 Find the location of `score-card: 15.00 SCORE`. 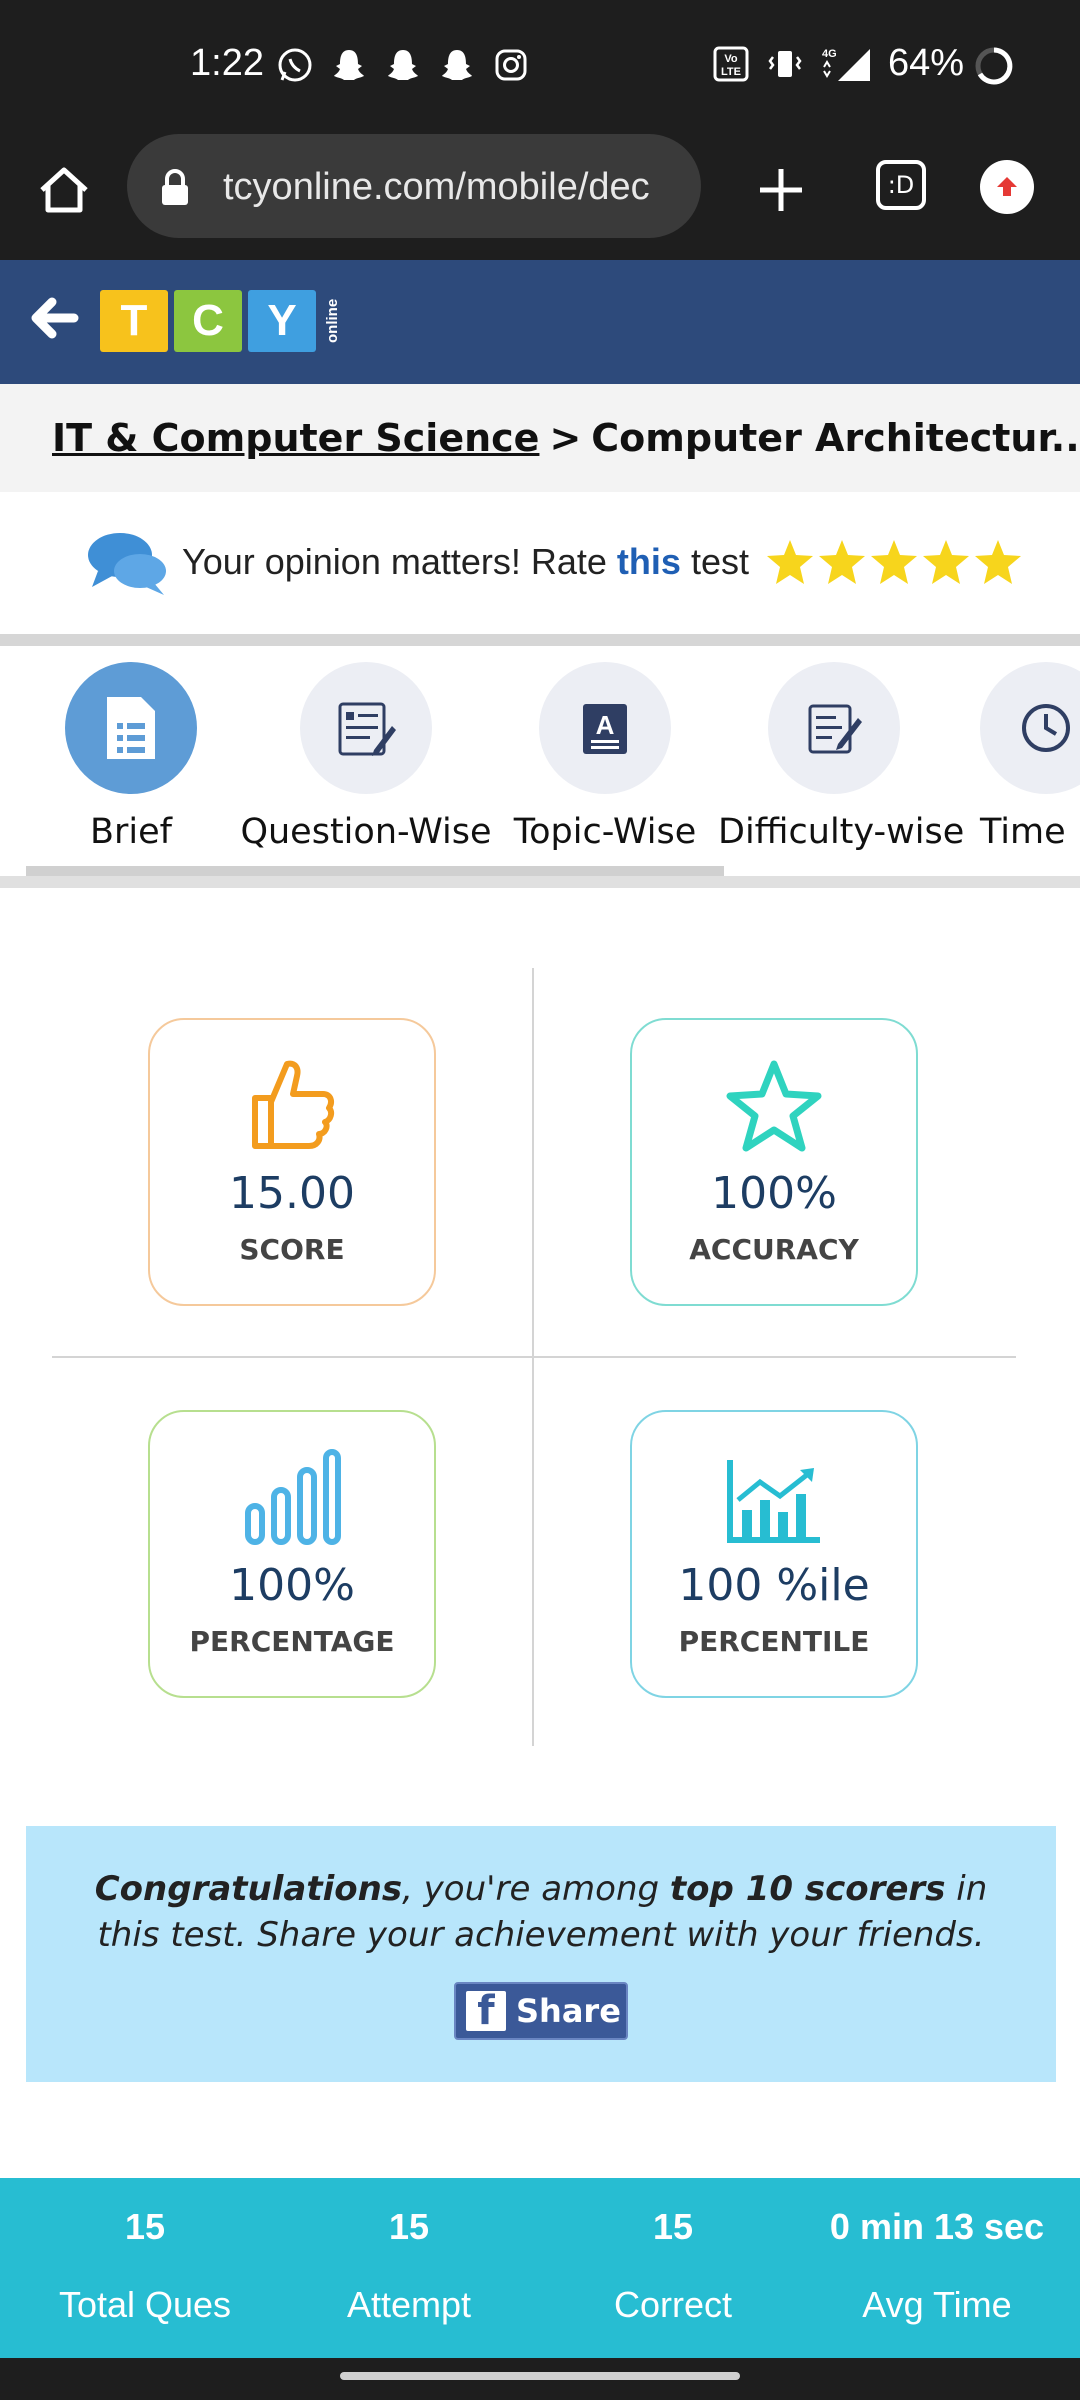

score-card: 15.00 SCORE is located at coordinates (292, 1162).